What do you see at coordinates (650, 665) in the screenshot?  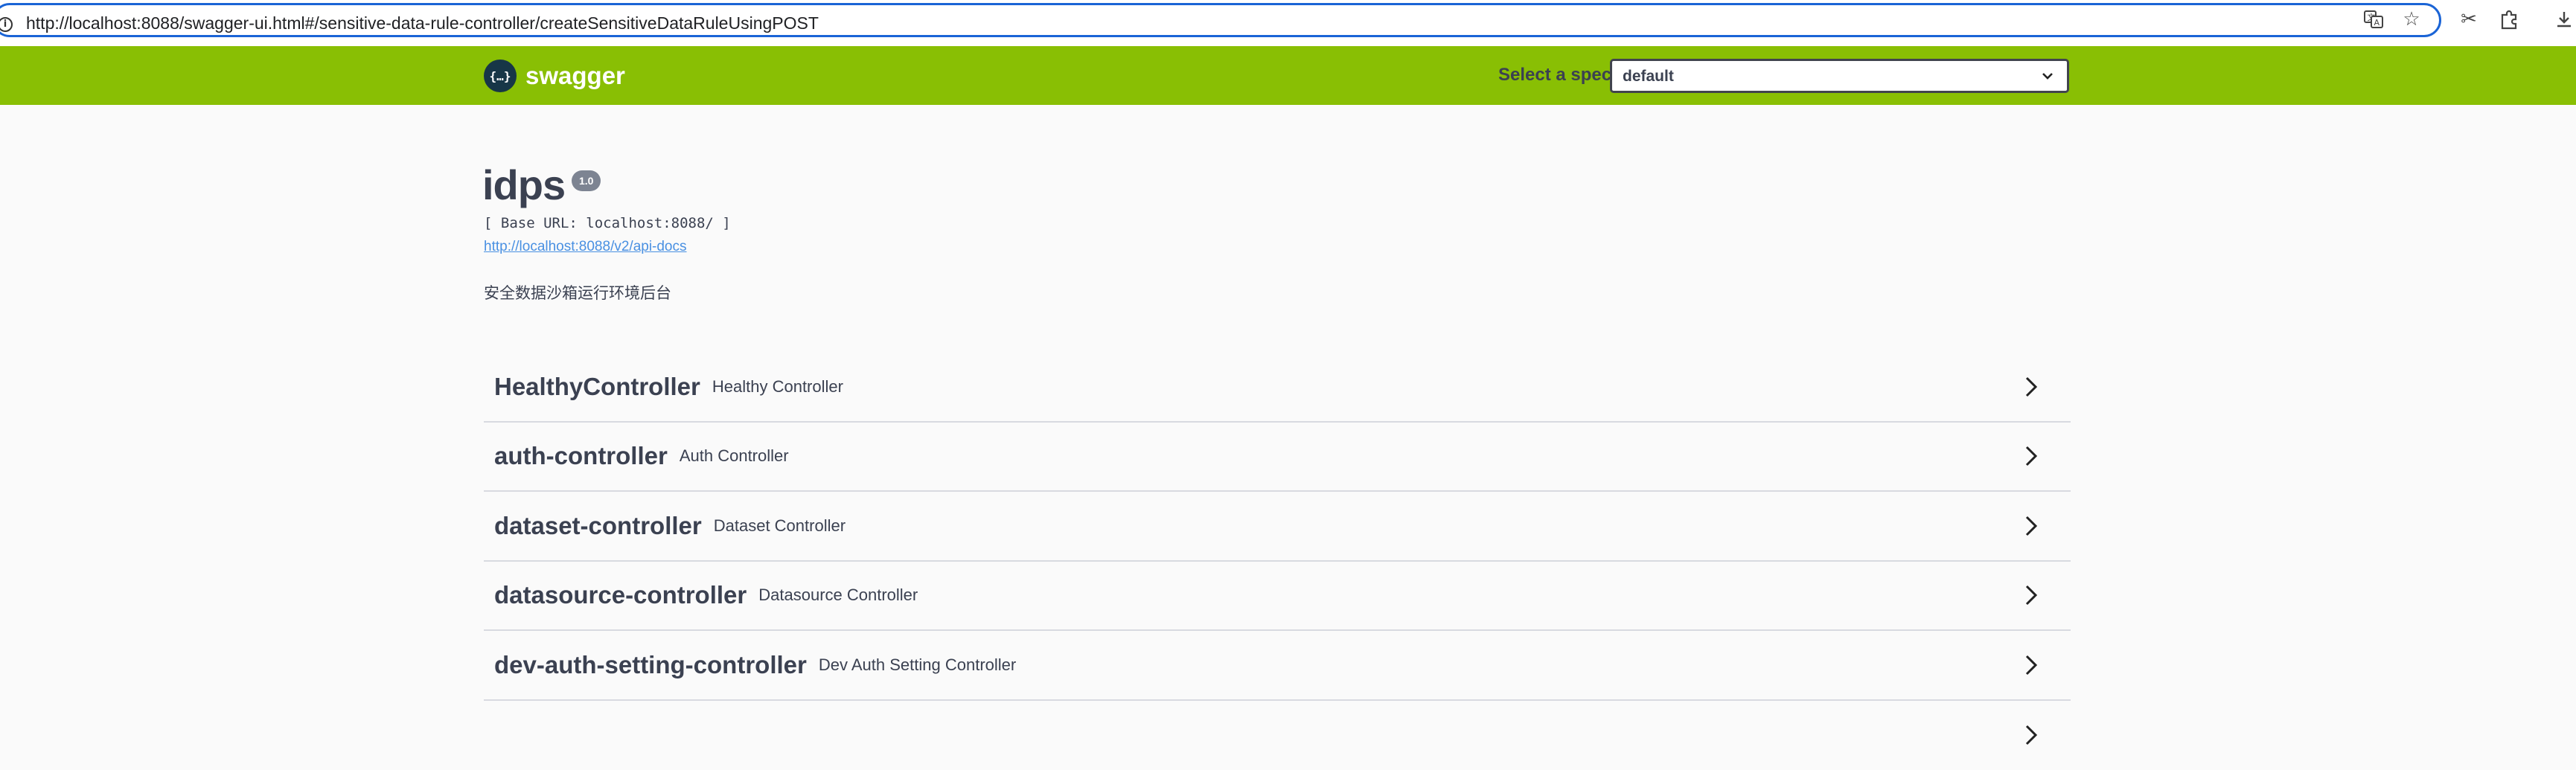 I see `controller-name: dev-auth-setting-controller` at bounding box center [650, 665].